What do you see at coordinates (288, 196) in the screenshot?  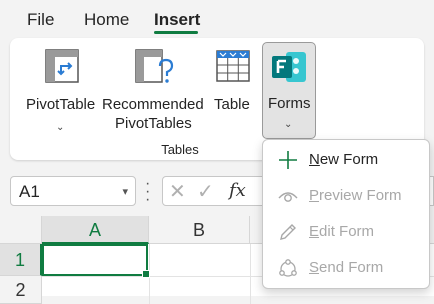 I see `eye-icon` at bounding box center [288, 196].